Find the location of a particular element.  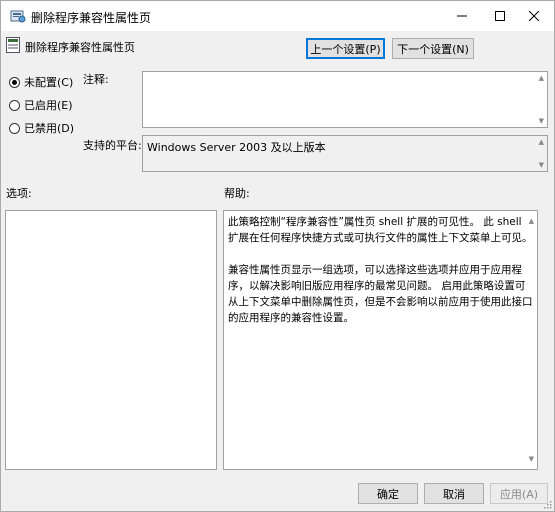

policy-setting-icon is located at coordinates (13, 45).